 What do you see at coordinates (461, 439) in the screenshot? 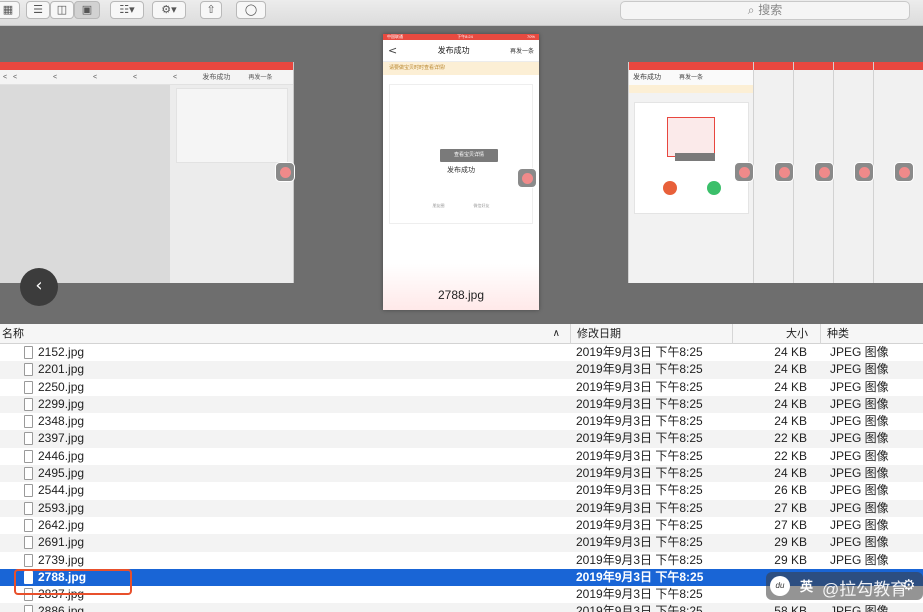
I see `table-row: 2397.jpg 2019年9月3日 下午8:25 22 KB JPEG 图像` at bounding box center [461, 439].